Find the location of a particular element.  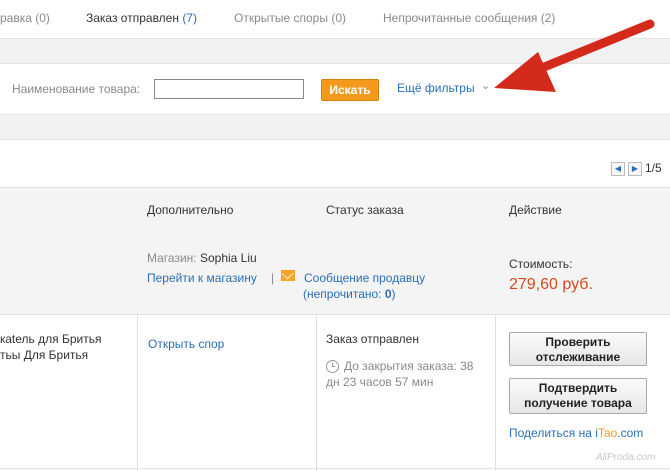

page-indicator: 1/5 is located at coordinates (653, 168).